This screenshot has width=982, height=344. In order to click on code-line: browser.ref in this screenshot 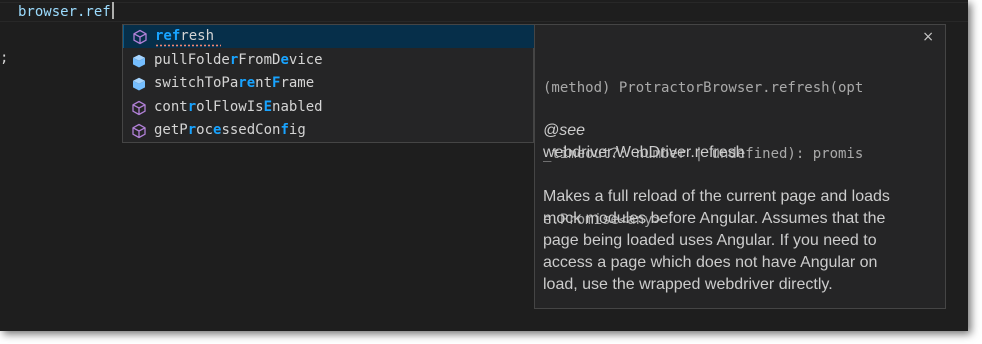, I will do `click(66, 11)`.